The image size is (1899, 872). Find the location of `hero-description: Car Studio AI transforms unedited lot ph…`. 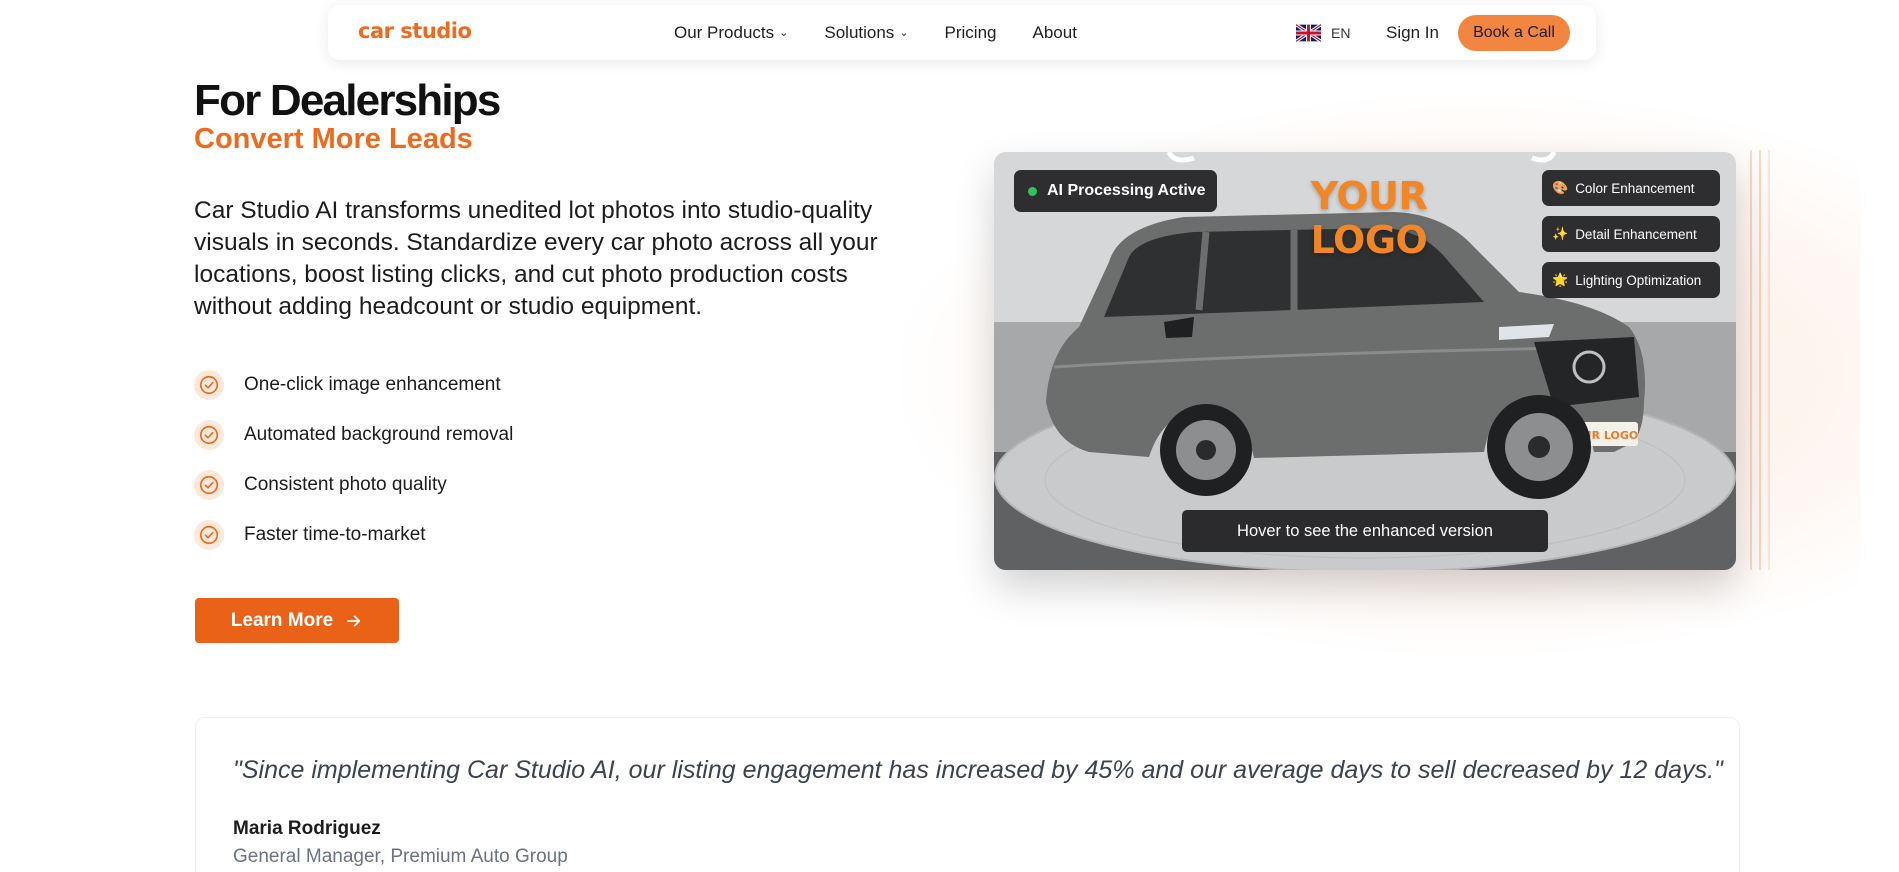

hero-description: Car Studio AI transforms unedited lot ph… is located at coordinates (536, 258).